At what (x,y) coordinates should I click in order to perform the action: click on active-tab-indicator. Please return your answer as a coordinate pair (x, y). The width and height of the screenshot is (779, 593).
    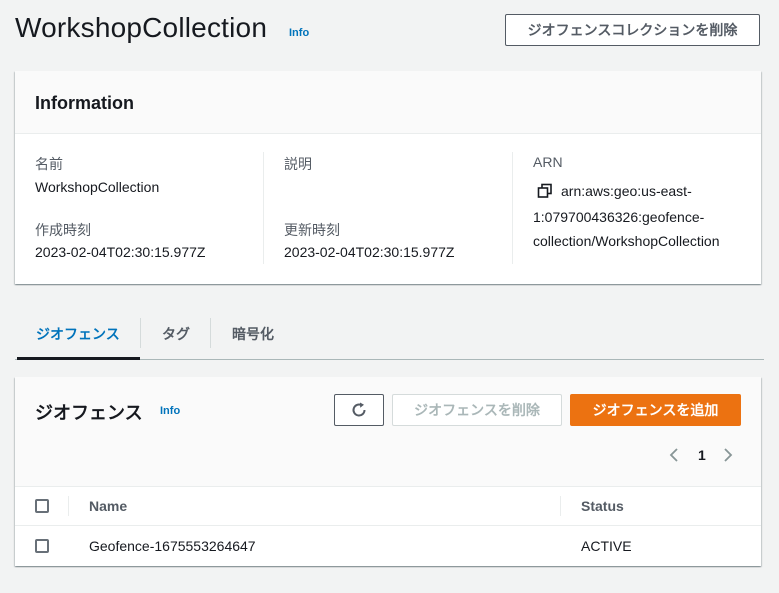
    Looking at the image, I should click on (78, 358).